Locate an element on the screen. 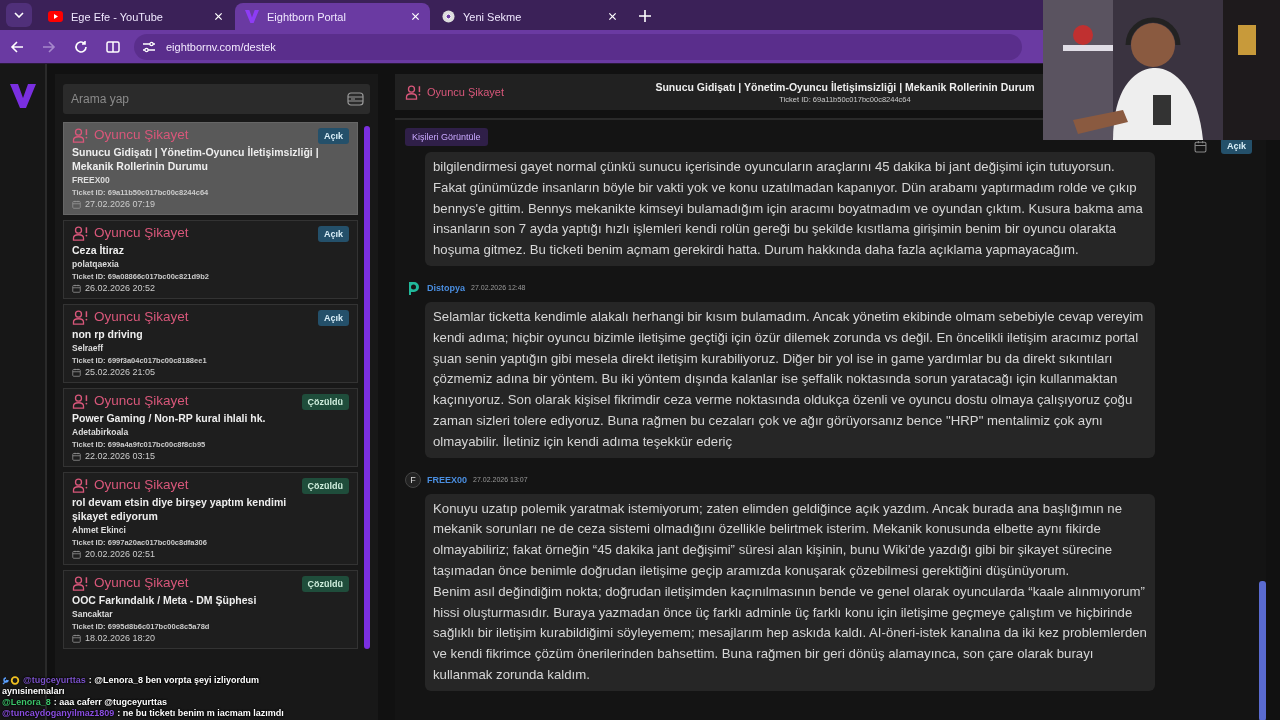 This screenshot has width=1280, height=720. chat-message: aynısinemaları is located at coordinates (33, 691).